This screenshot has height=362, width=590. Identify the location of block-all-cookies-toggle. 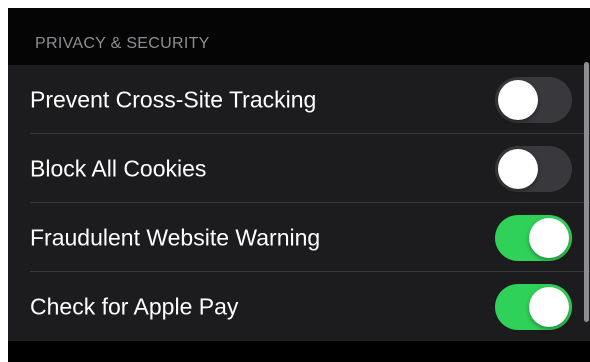
(533, 168).